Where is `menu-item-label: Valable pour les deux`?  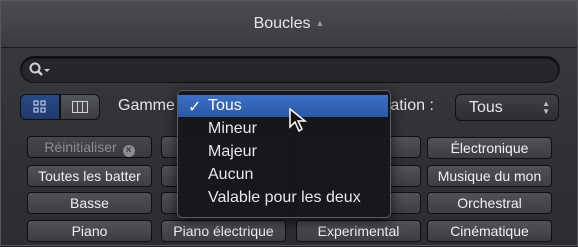 menu-item-label: Valable pour les deux is located at coordinates (284, 197).